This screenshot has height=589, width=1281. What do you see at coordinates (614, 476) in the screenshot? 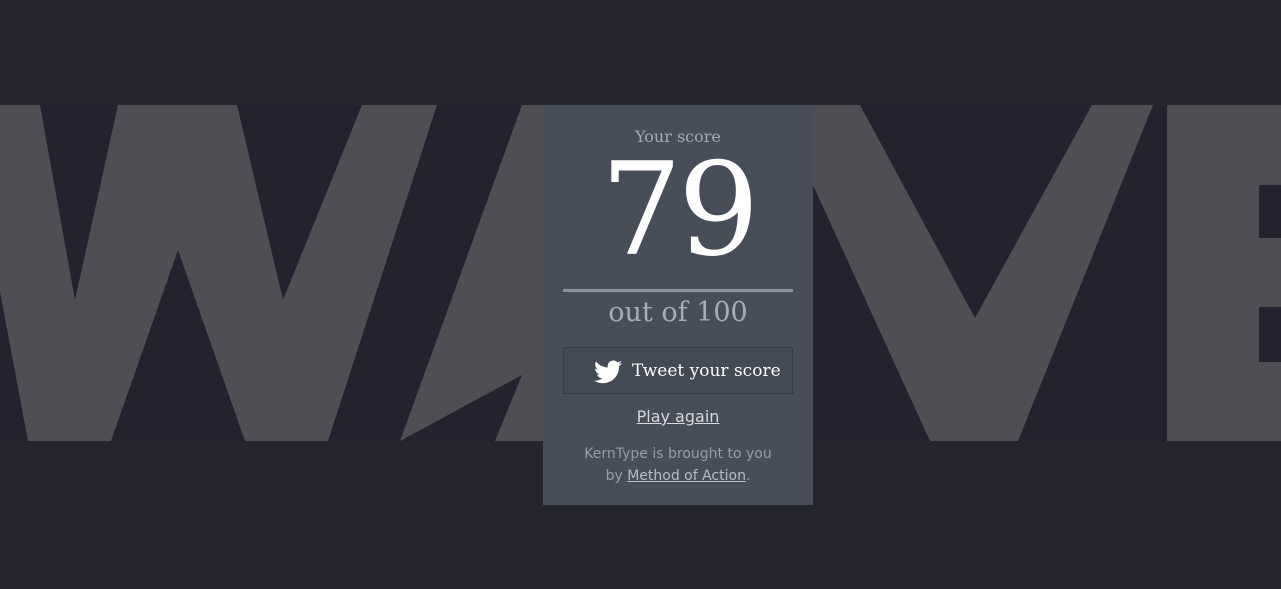
I see `credits-by: by` at bounding box center [614, 476].